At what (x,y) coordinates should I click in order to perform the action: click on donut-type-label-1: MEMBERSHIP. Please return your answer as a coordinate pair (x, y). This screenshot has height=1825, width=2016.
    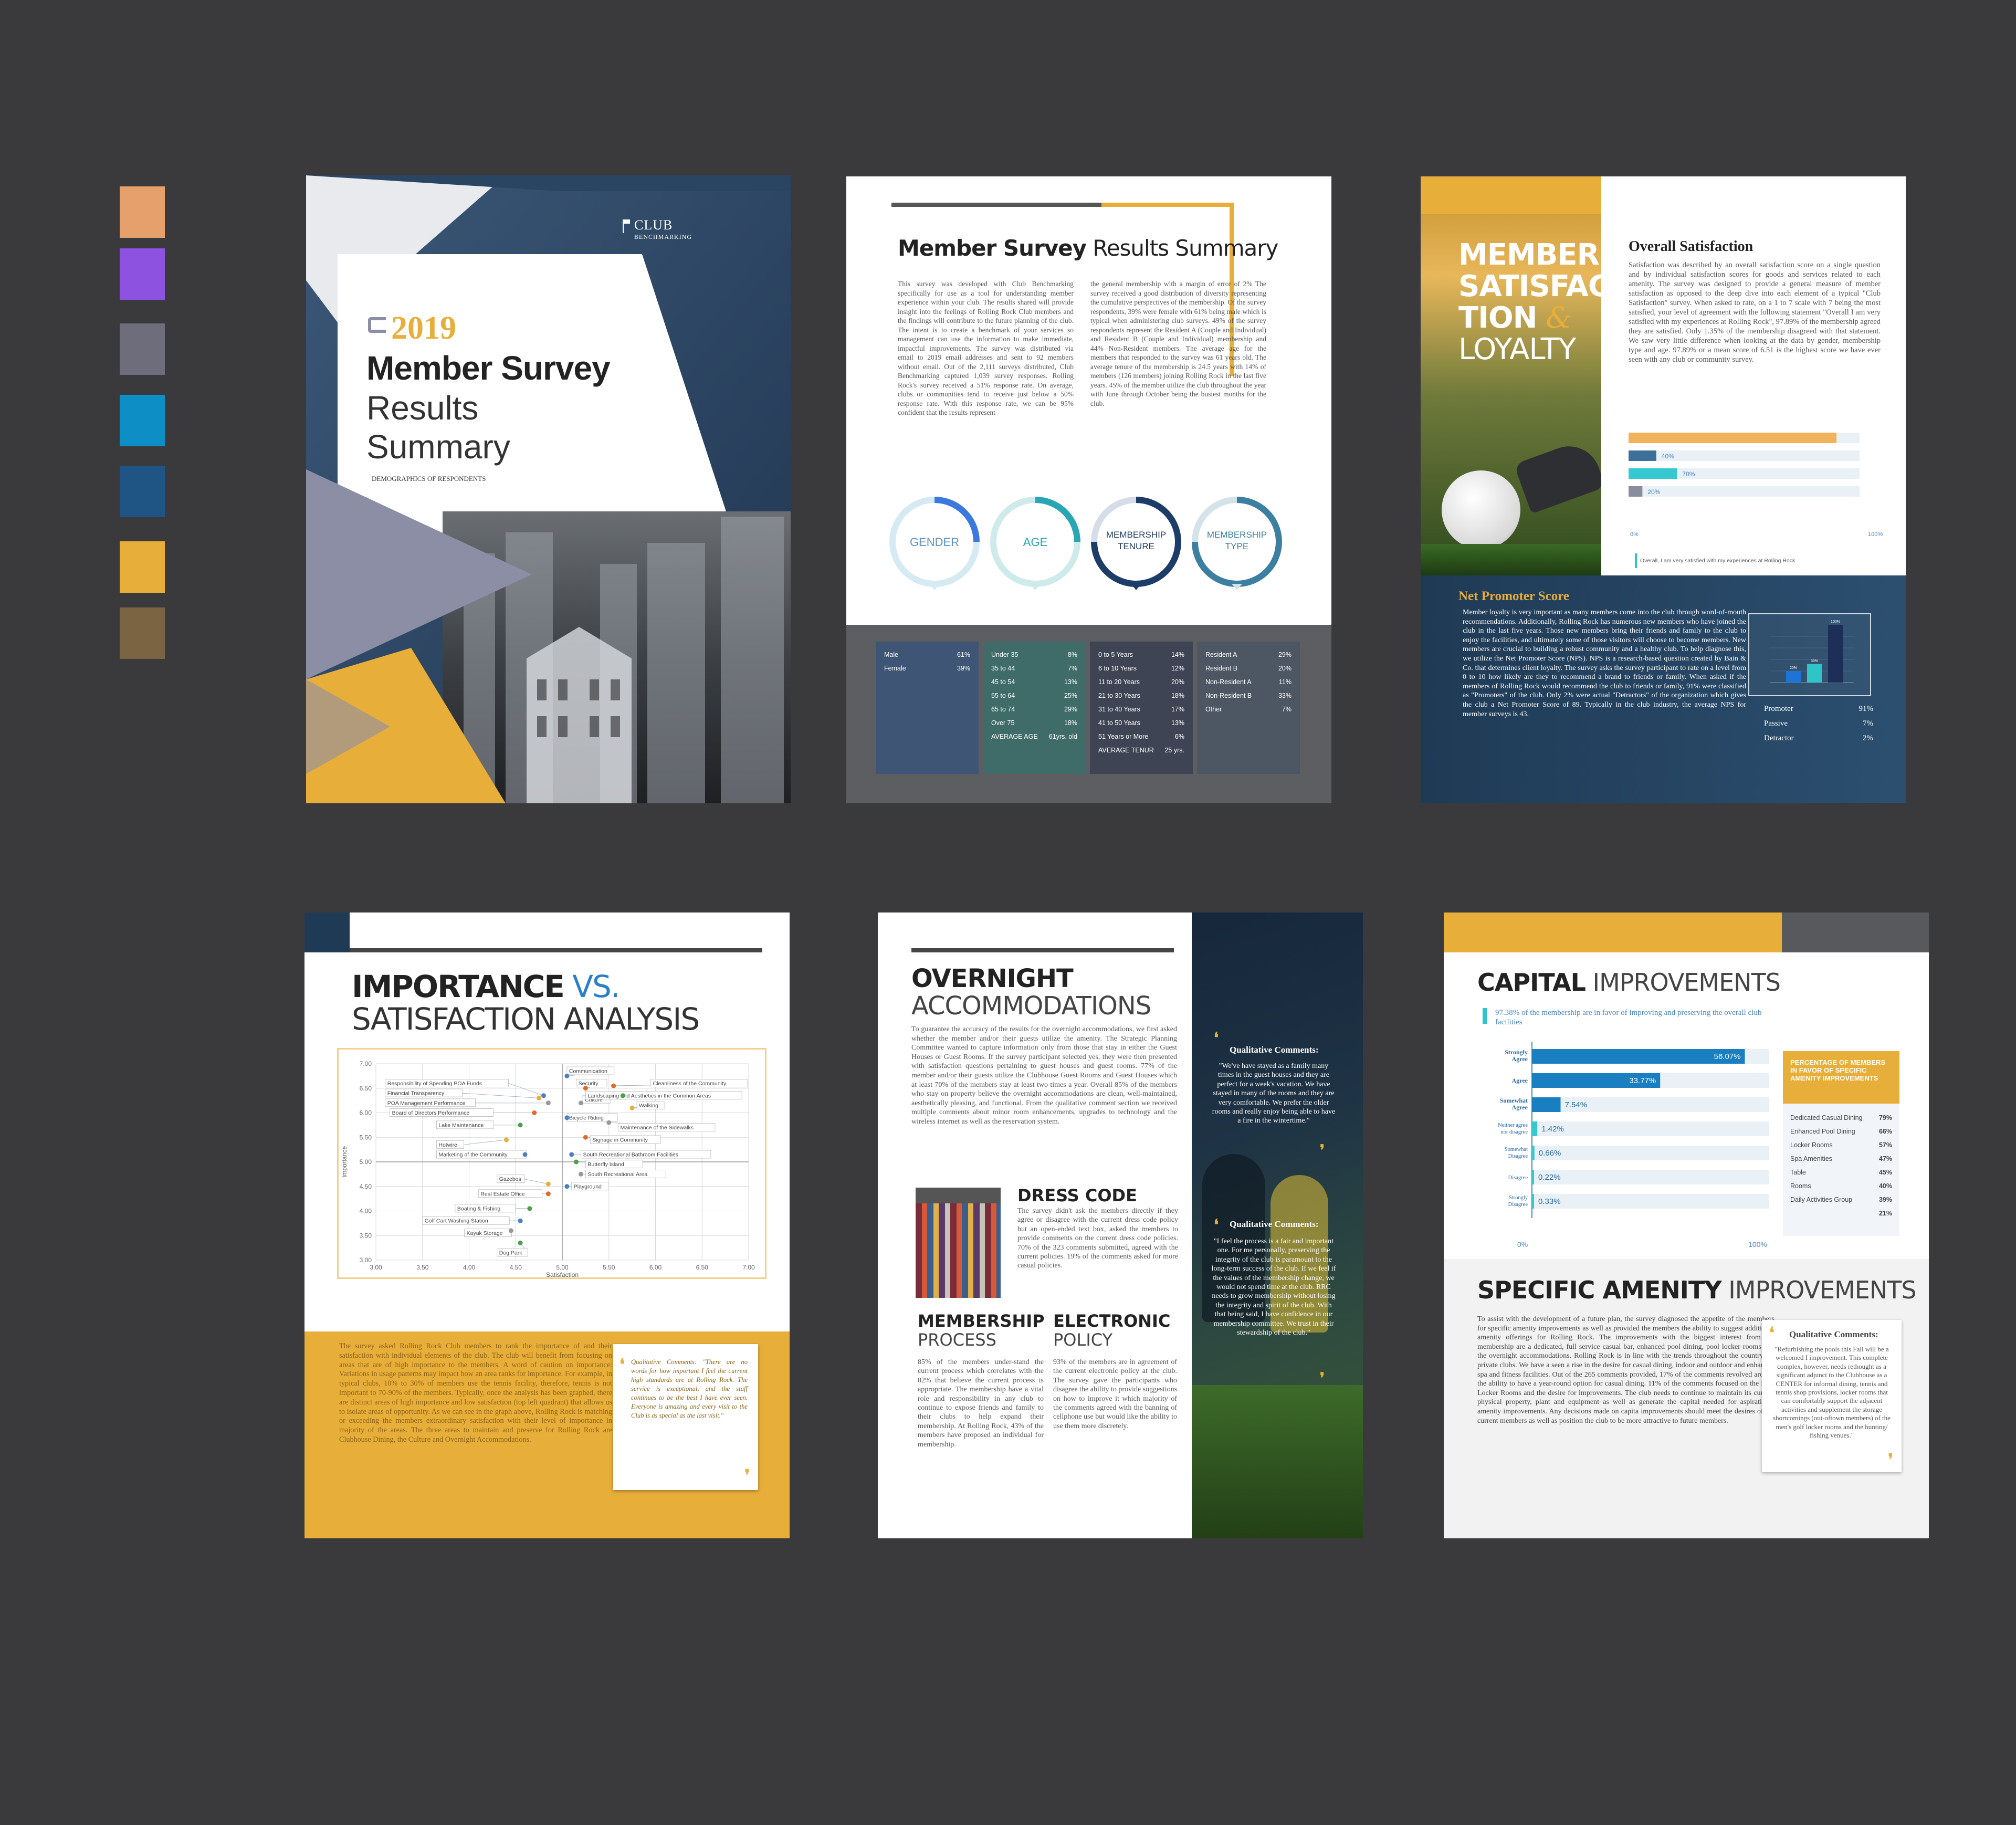
    Looking at the image, I should click on (1236, 535).